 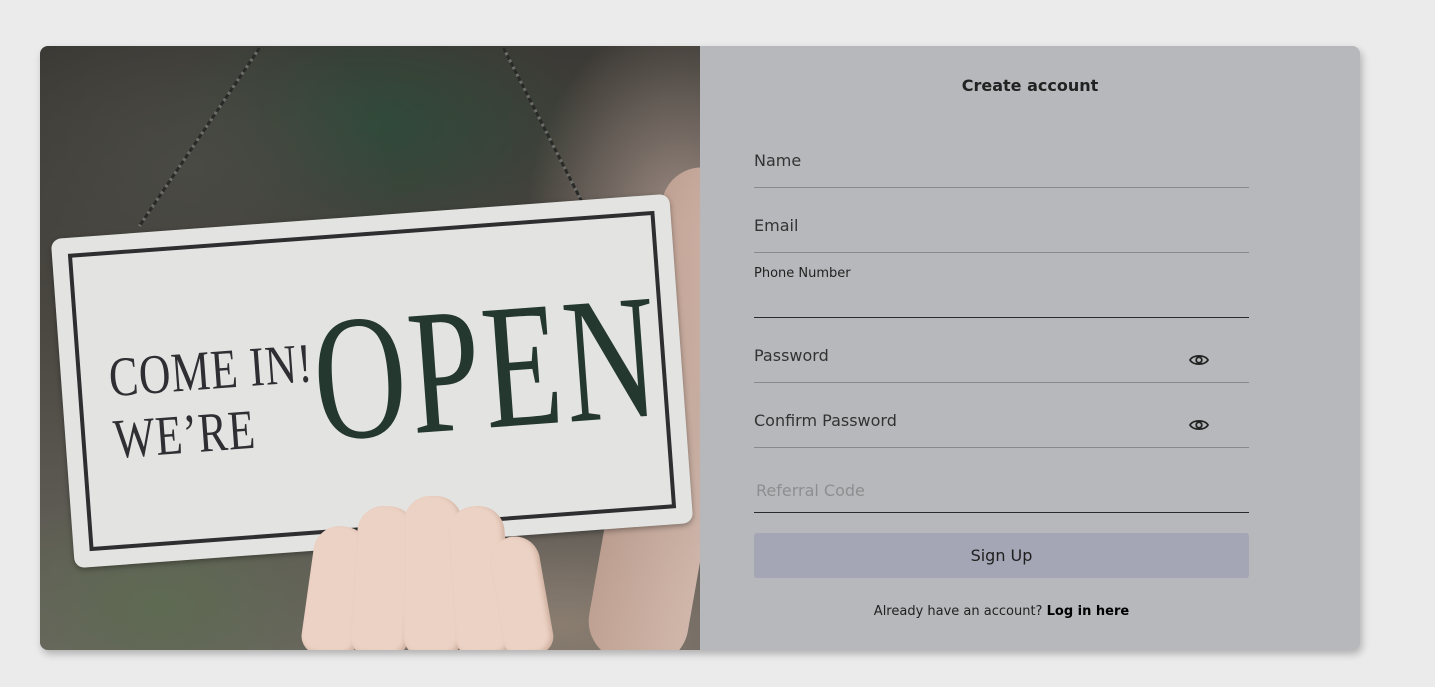 I want to click on password-field: Password, so click(x=1001, y=357).